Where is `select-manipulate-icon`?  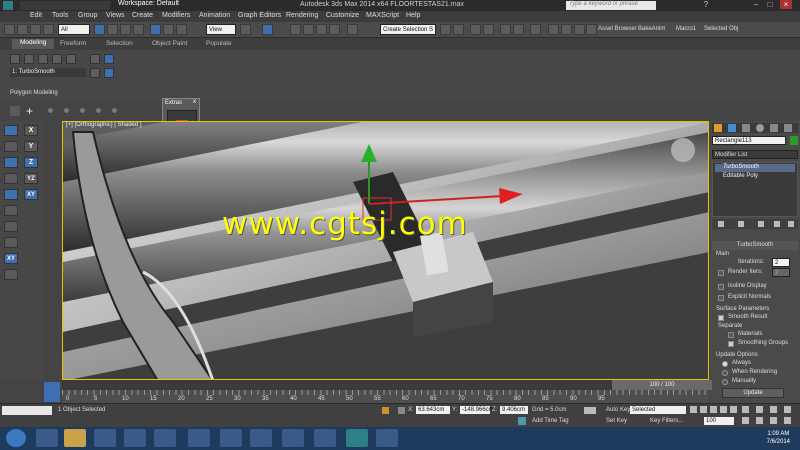
select-manipulate-icon is located at coordinates (267, 29).